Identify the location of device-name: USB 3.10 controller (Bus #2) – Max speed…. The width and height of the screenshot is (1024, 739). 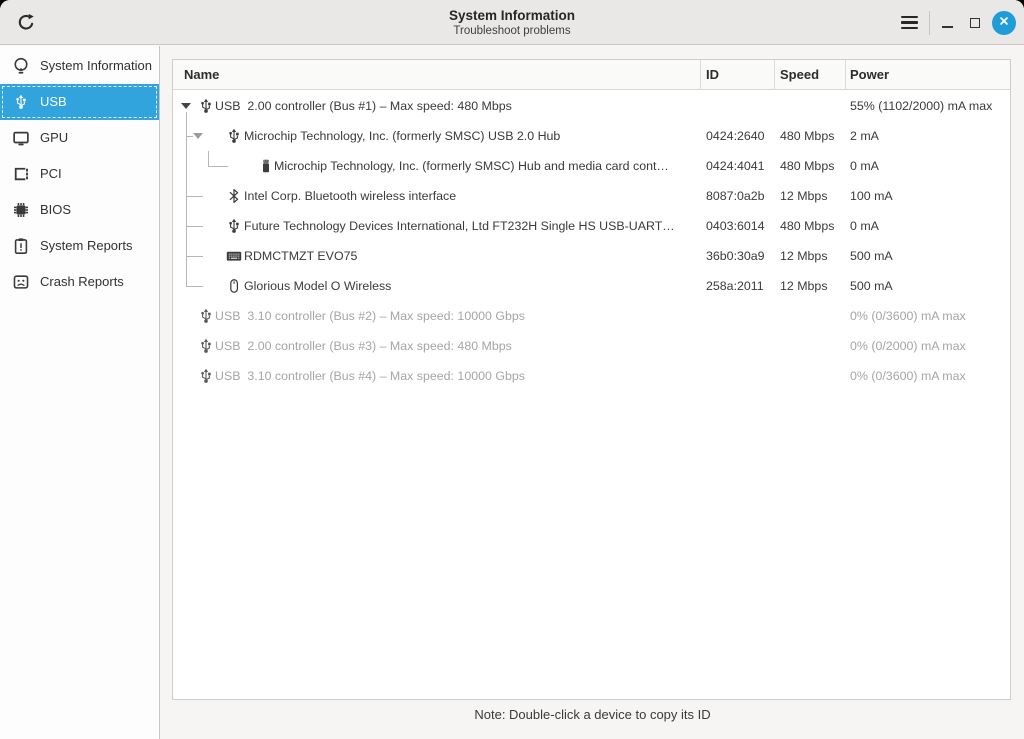
(370, 316).